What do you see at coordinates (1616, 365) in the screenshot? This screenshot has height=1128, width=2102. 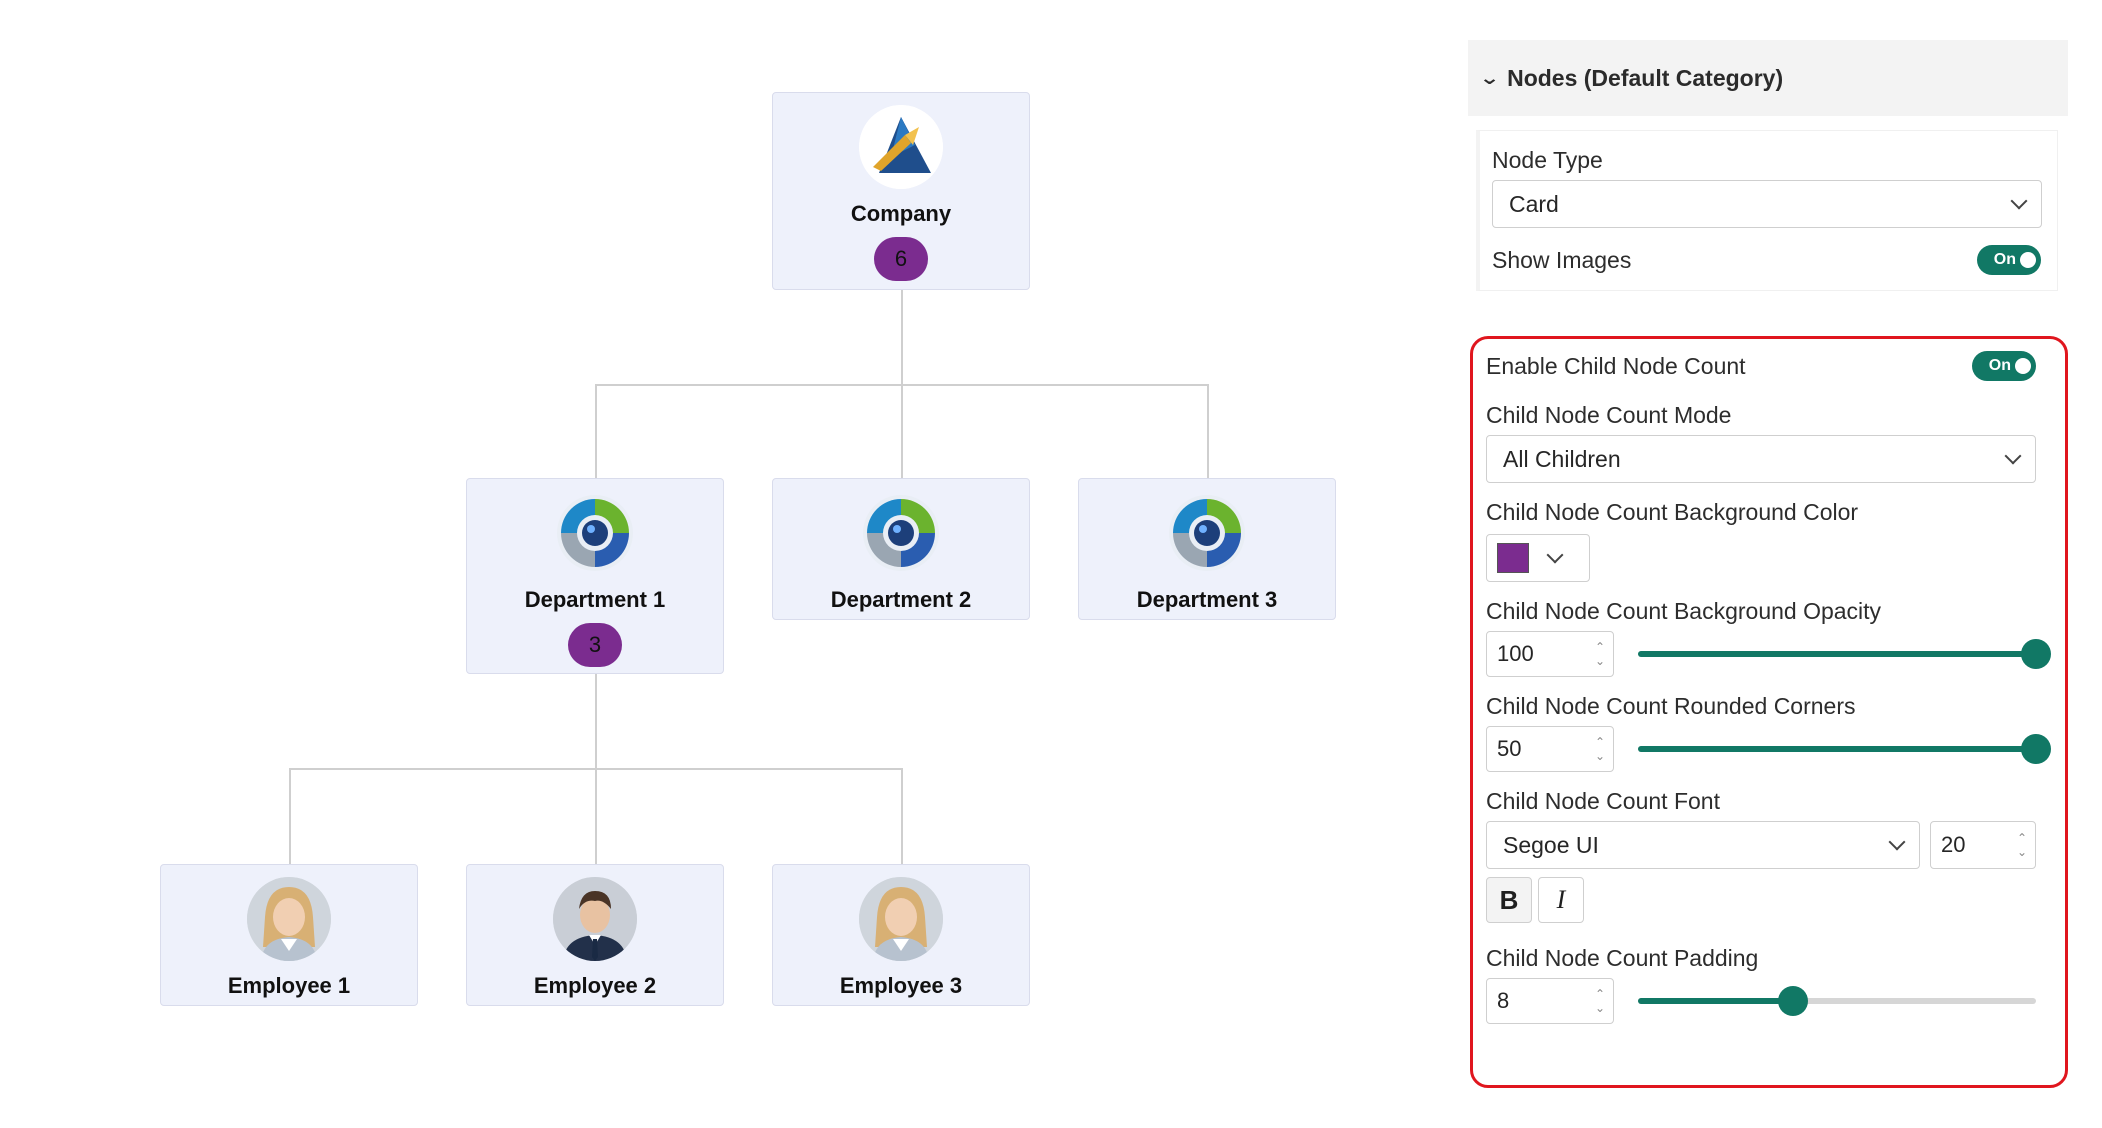 I see `enable-count-label: Enable Child Node Count` at bounding box center [1616, 365].